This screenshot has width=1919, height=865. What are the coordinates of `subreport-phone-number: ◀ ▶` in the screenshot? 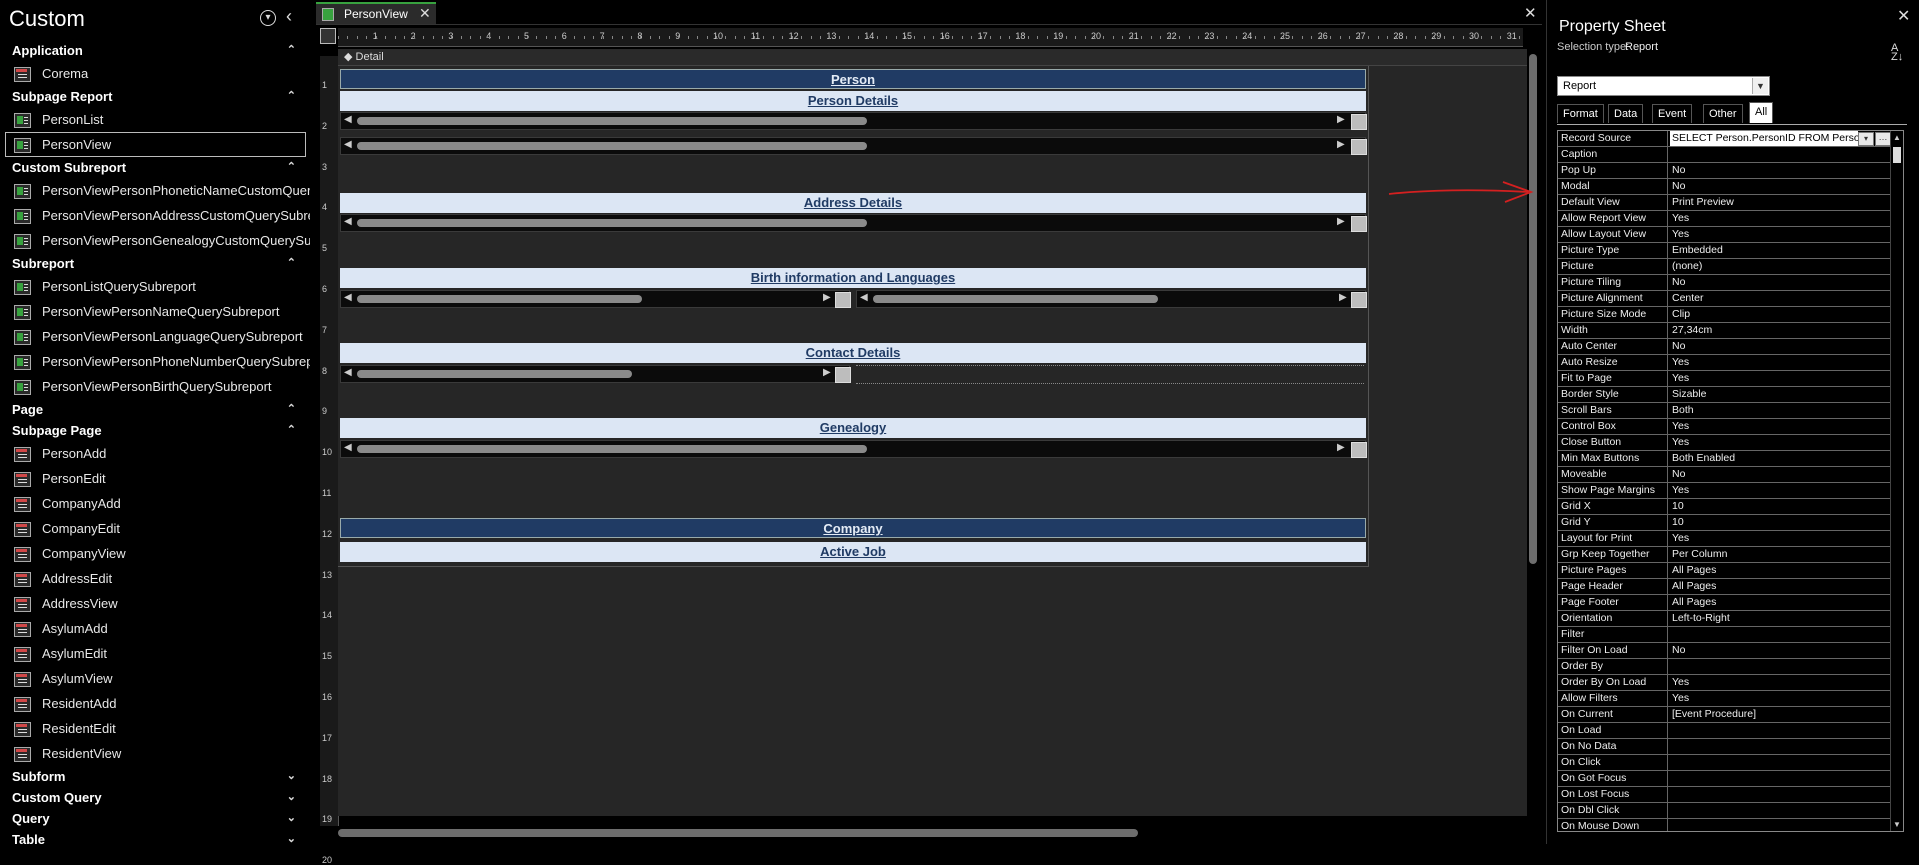 It's located at (595, 374).